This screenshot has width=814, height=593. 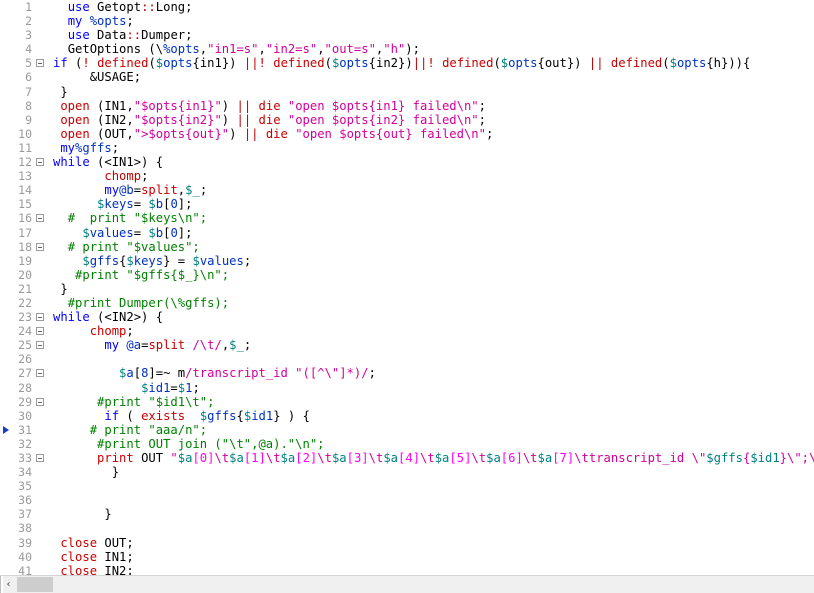 I want to click on code-line: 36, so click(x=407, y=500).